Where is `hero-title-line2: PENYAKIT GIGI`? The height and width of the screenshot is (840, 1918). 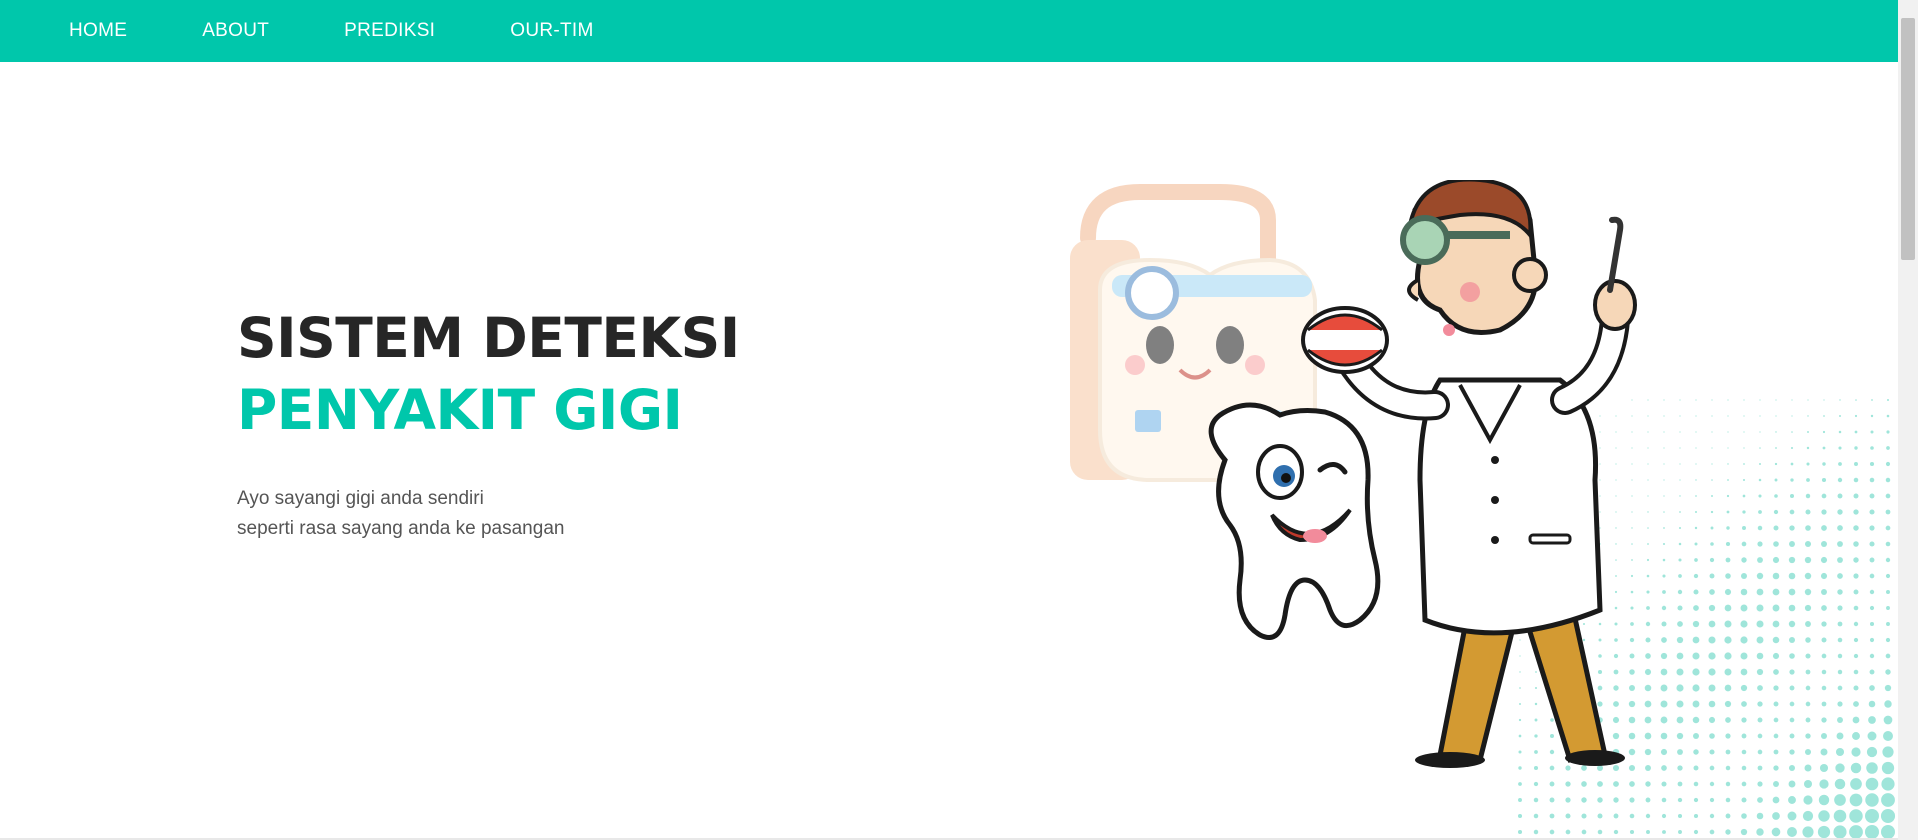
hero-title-line2: PENYAKIT GIGI is located at coordinates (460, 410).